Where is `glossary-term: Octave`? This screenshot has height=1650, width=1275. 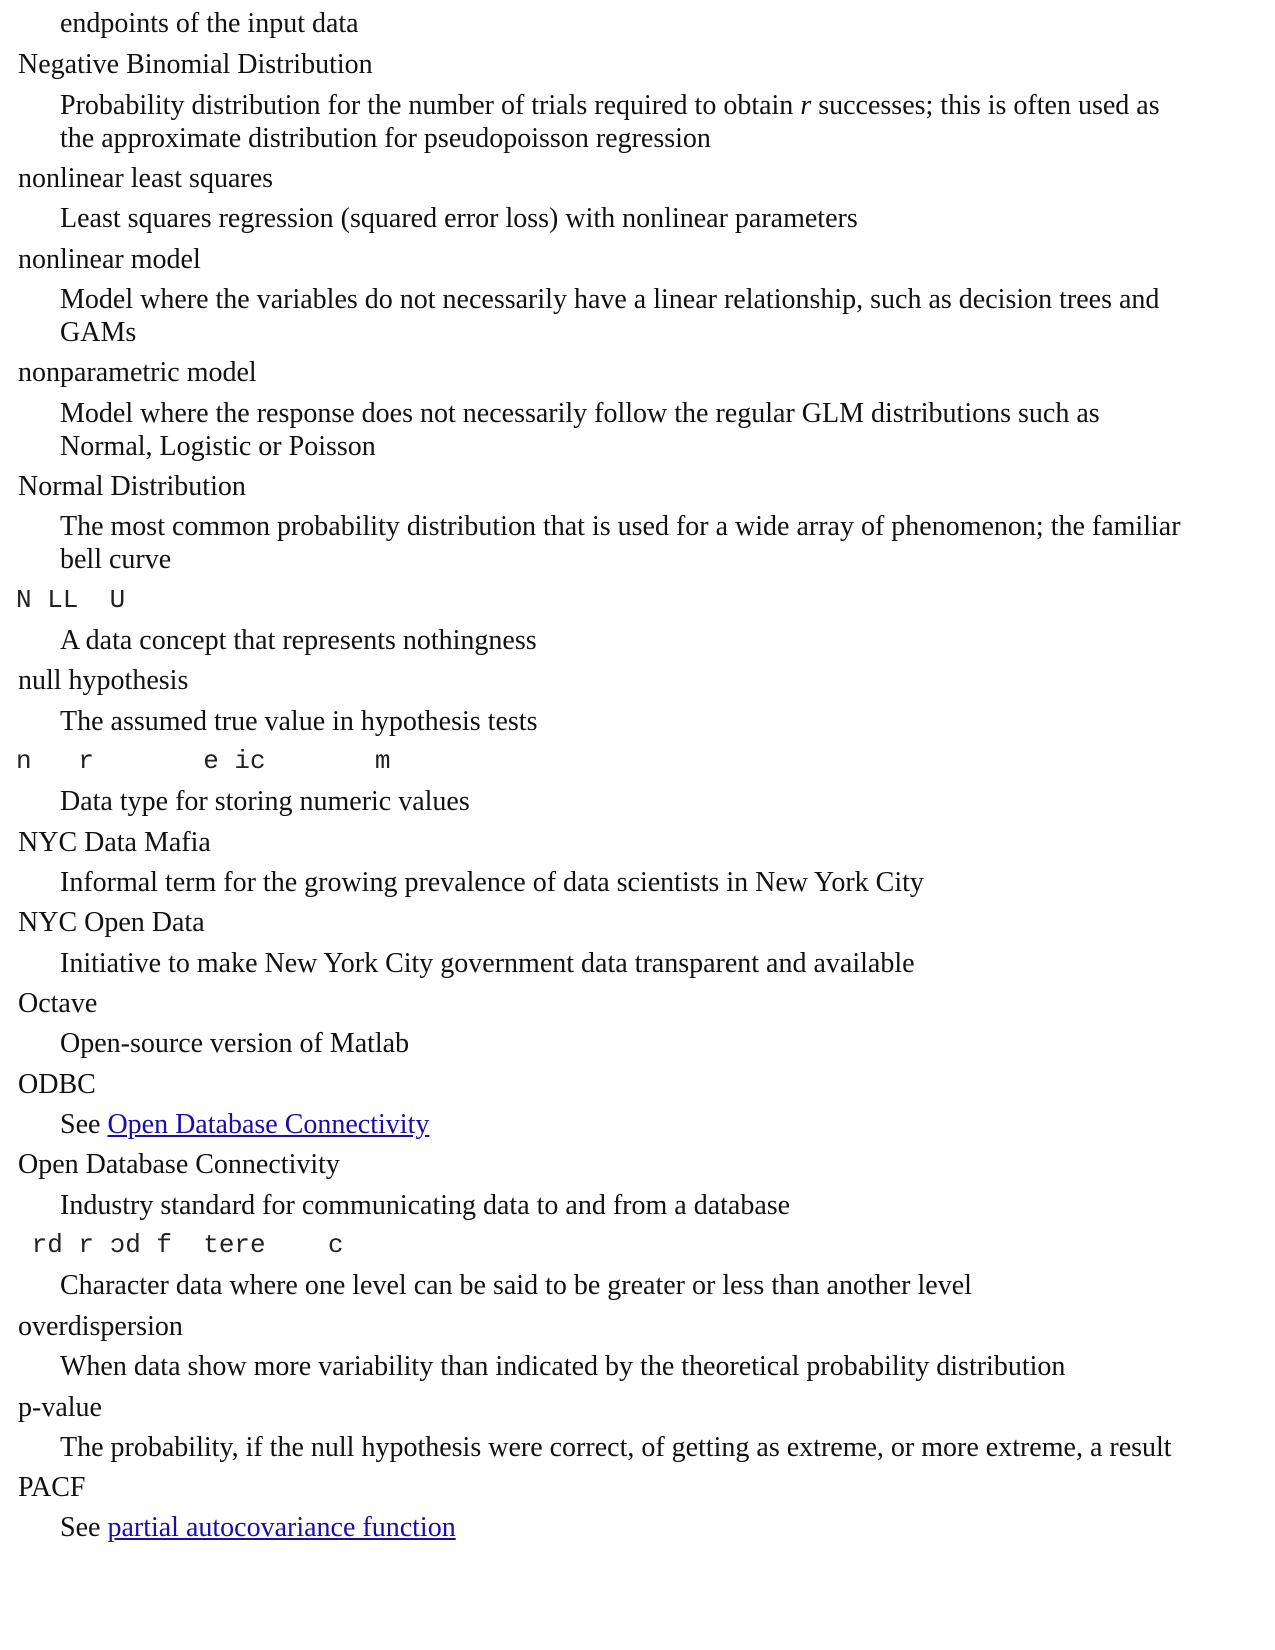 glossary-term: Octave is located at coordinates (58, 1003).